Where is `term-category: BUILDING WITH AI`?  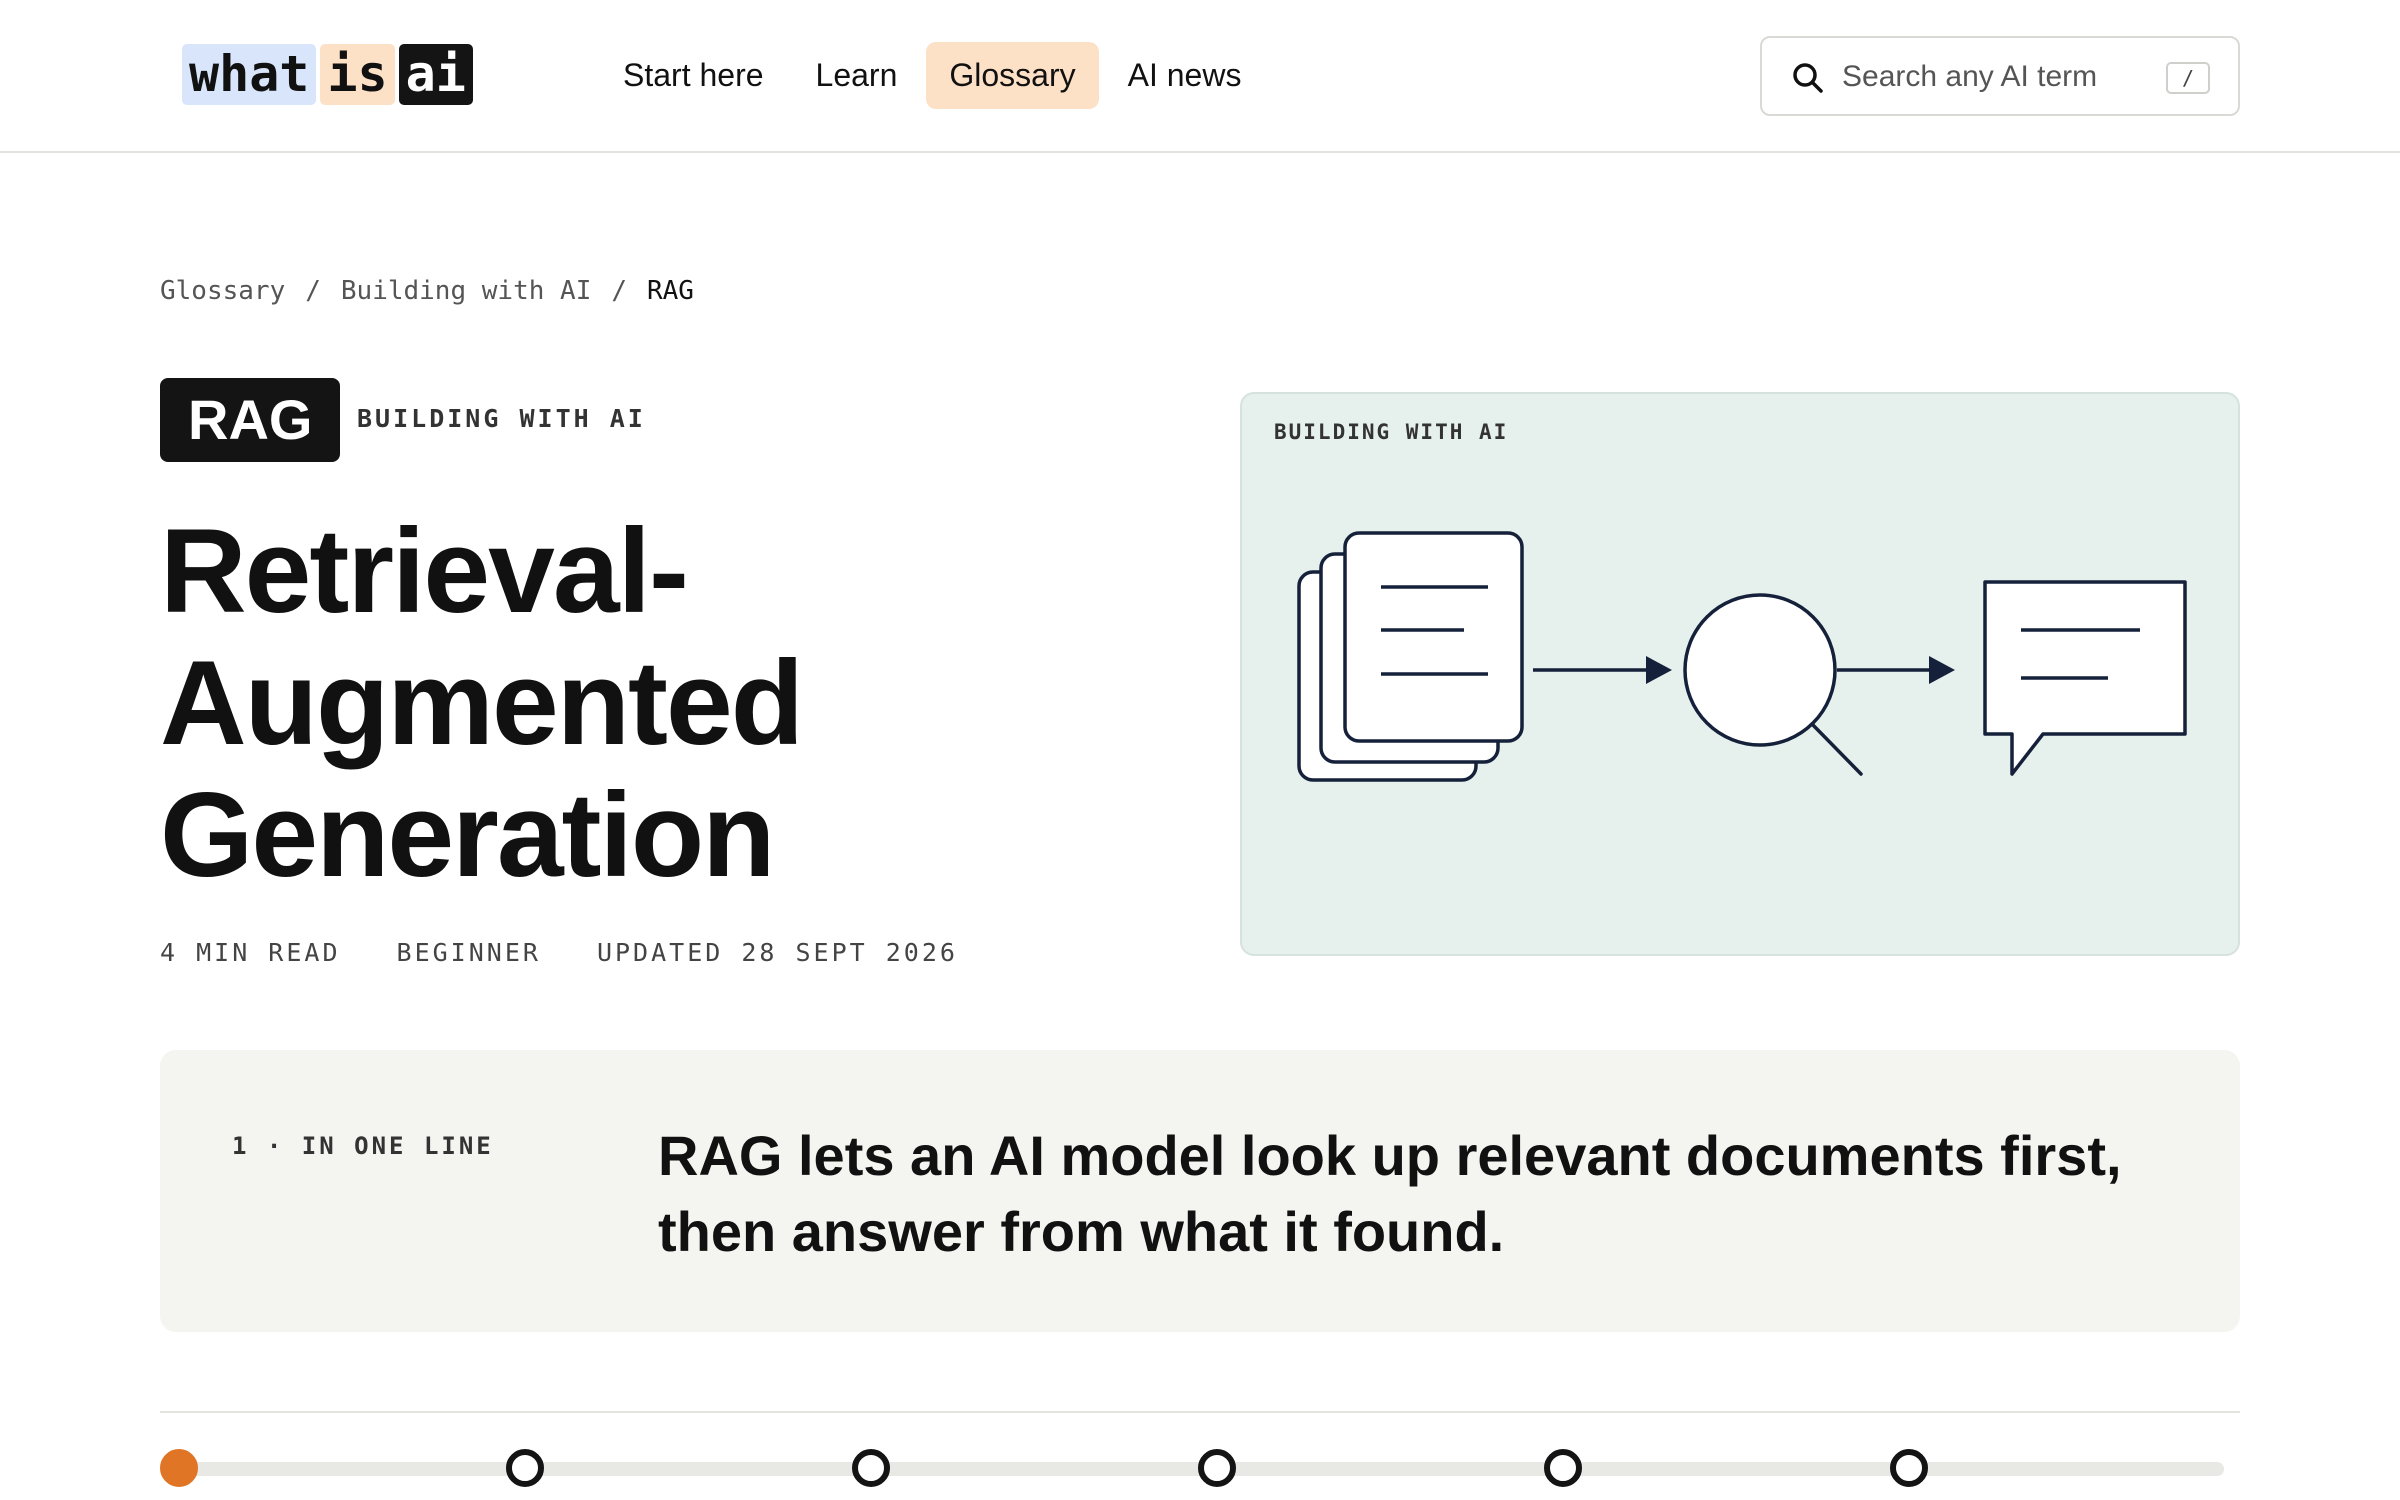
term-category: BUILDING WITH AI is located at coordinates (501, 418).